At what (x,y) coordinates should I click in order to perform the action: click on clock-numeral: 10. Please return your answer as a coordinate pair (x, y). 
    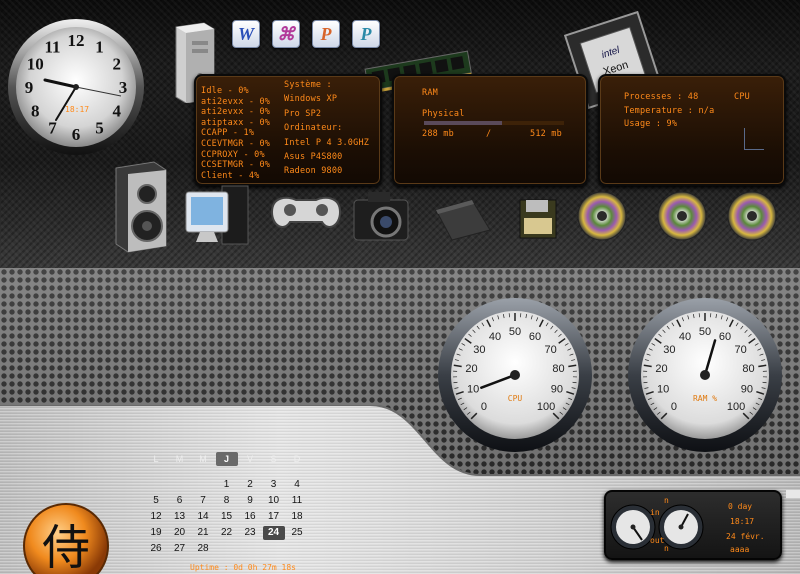
    Looking at the image, I should click on (35, 64).